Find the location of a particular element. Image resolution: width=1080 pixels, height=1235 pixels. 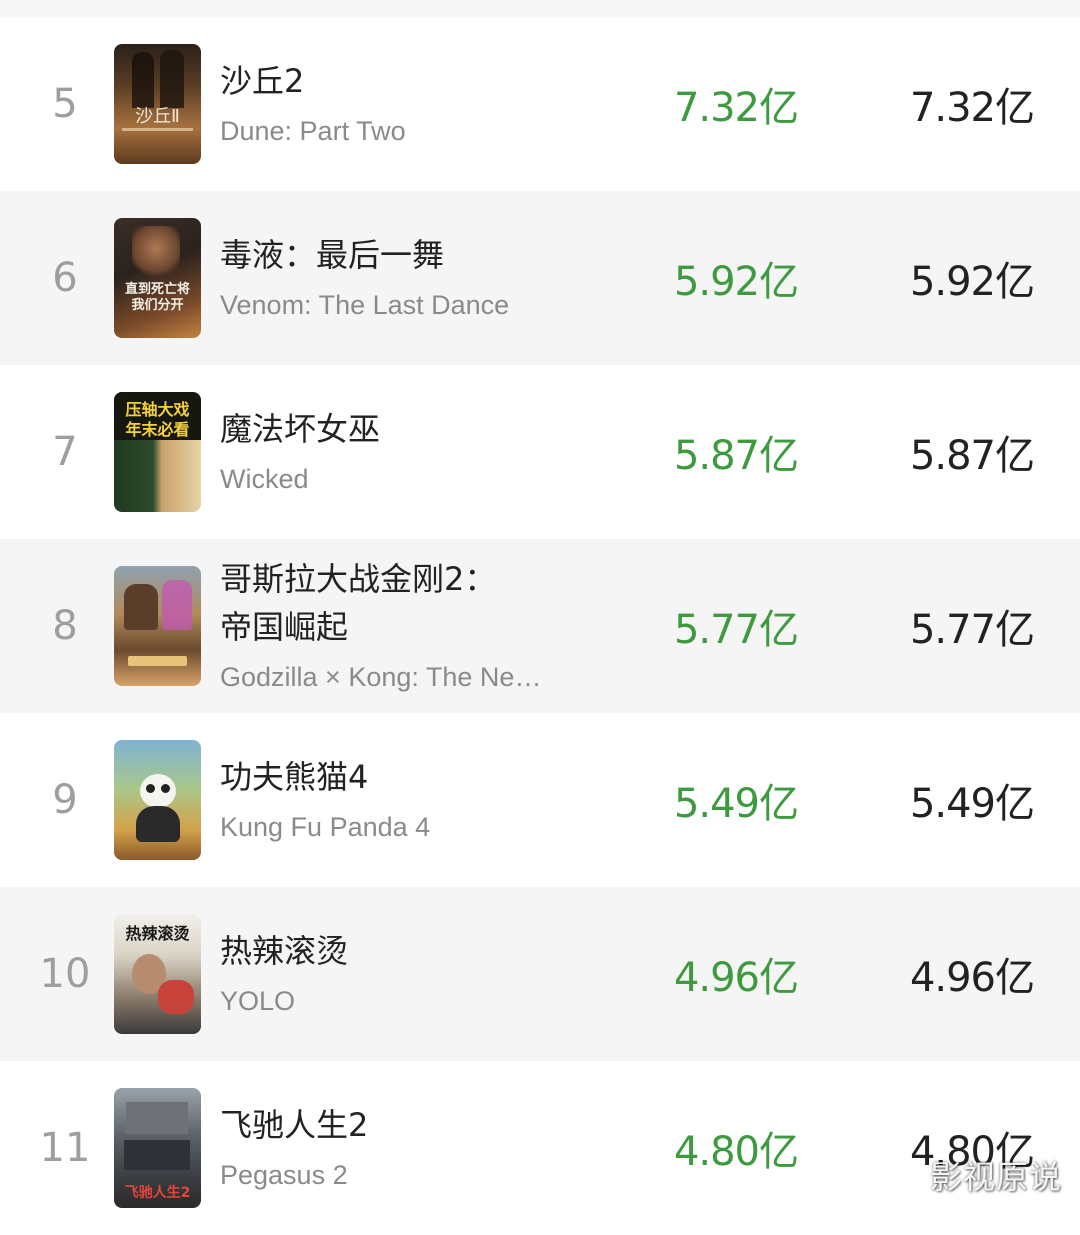

gross-secondary: 5.92亿 is located at coordinates (972, 282).